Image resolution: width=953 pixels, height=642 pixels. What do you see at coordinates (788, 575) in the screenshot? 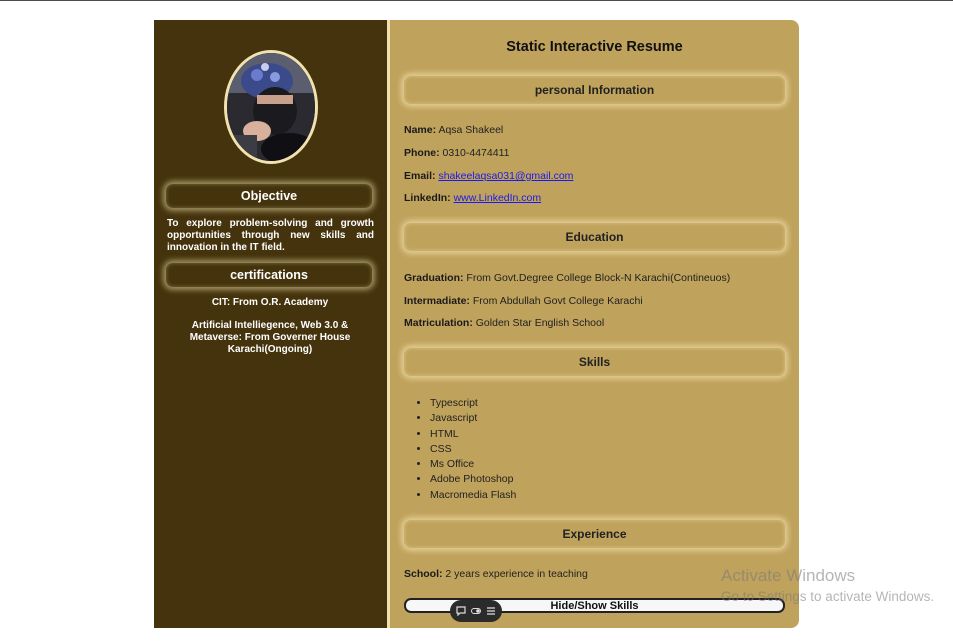
I see `watermark-title: Activate Windows` at bounding box center [788, 575].